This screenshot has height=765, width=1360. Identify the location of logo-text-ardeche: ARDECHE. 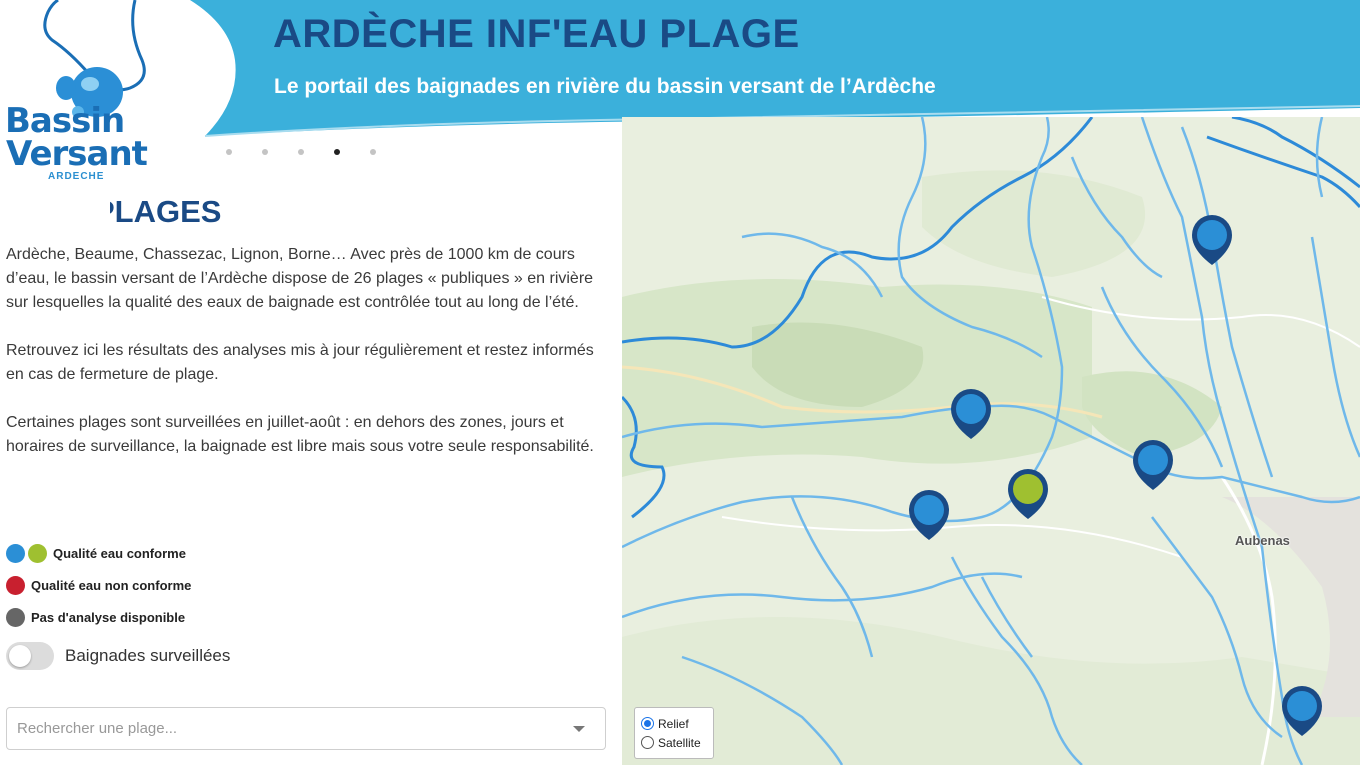
(76, 176).